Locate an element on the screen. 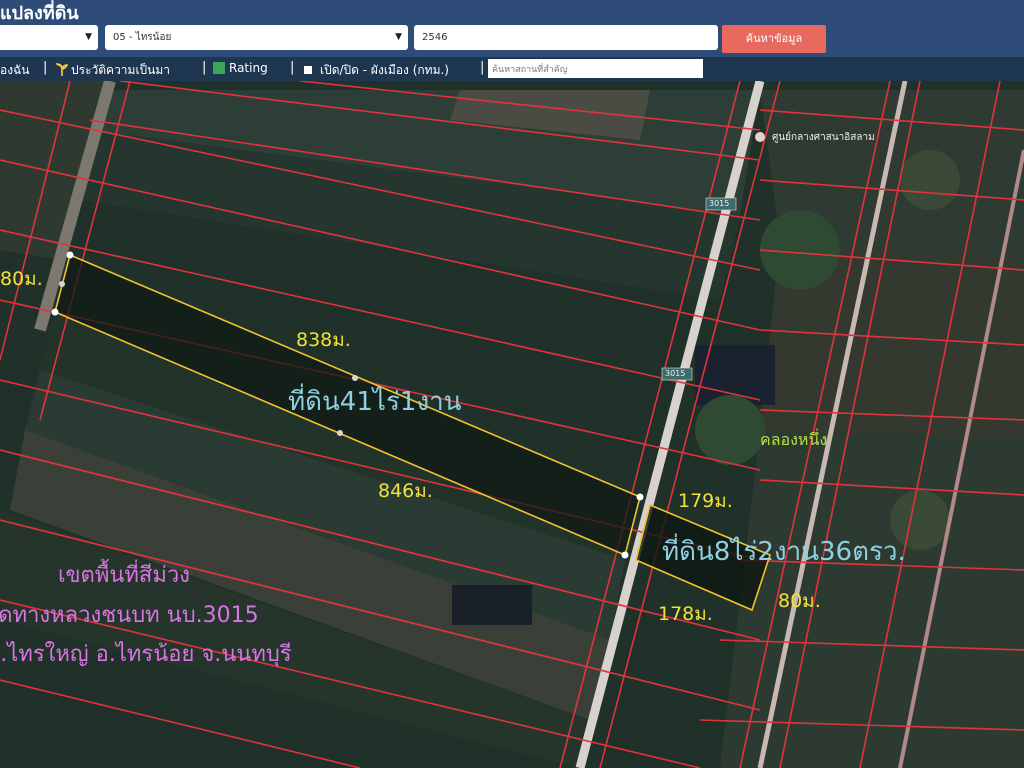  zone-label: เขตพื้นที่สีม่วง is located at coordinates (124, 575).